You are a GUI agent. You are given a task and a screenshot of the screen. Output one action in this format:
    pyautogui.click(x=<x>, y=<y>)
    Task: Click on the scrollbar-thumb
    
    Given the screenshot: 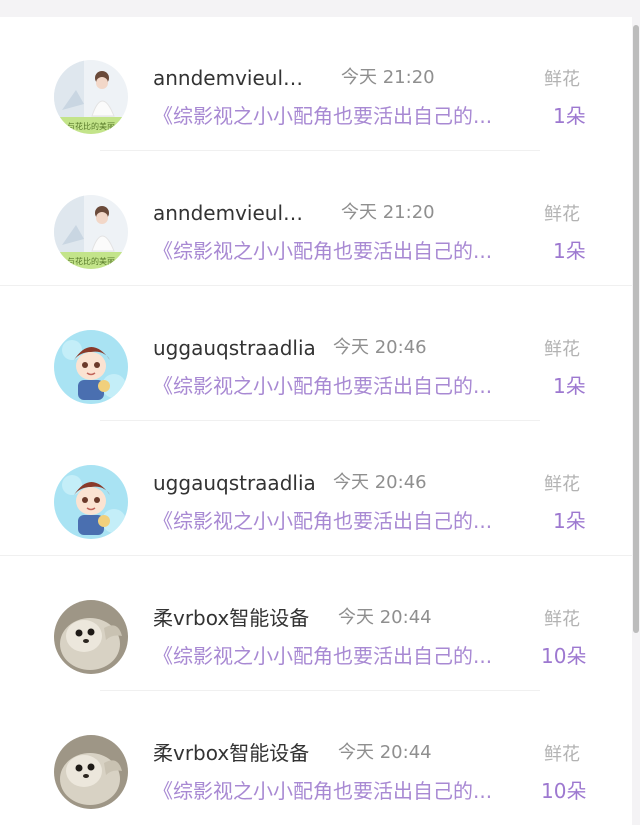 What is the action you would take?
    pyautogui.click(x=636, y=329)
    